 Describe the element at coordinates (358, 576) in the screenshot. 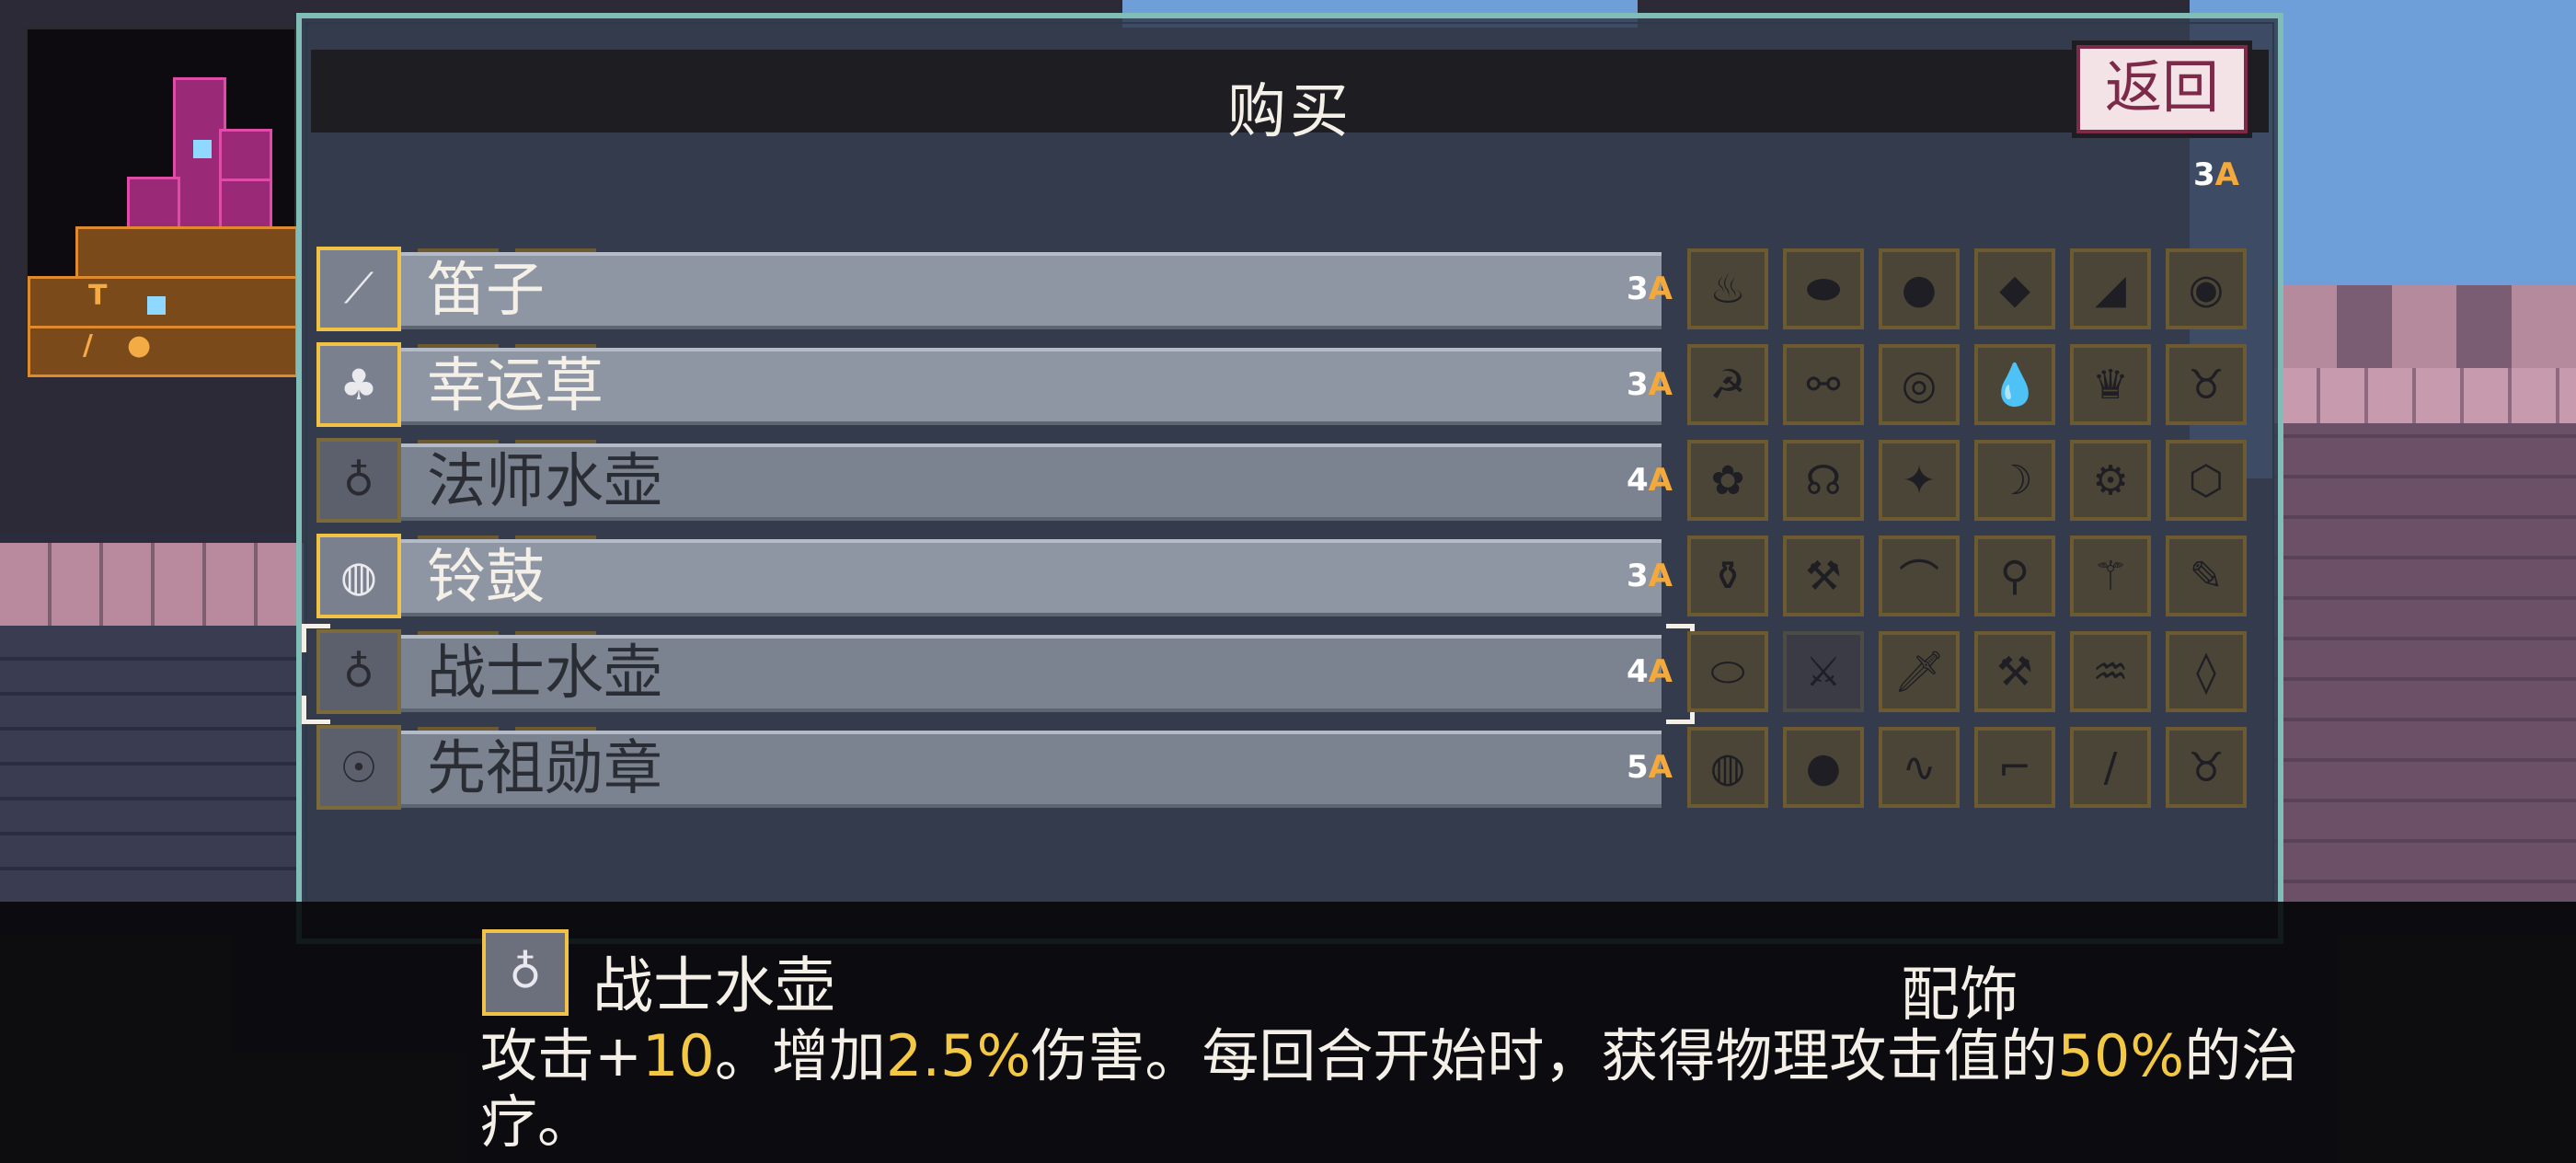

I see `tambourine-icon: ◍` at that location.